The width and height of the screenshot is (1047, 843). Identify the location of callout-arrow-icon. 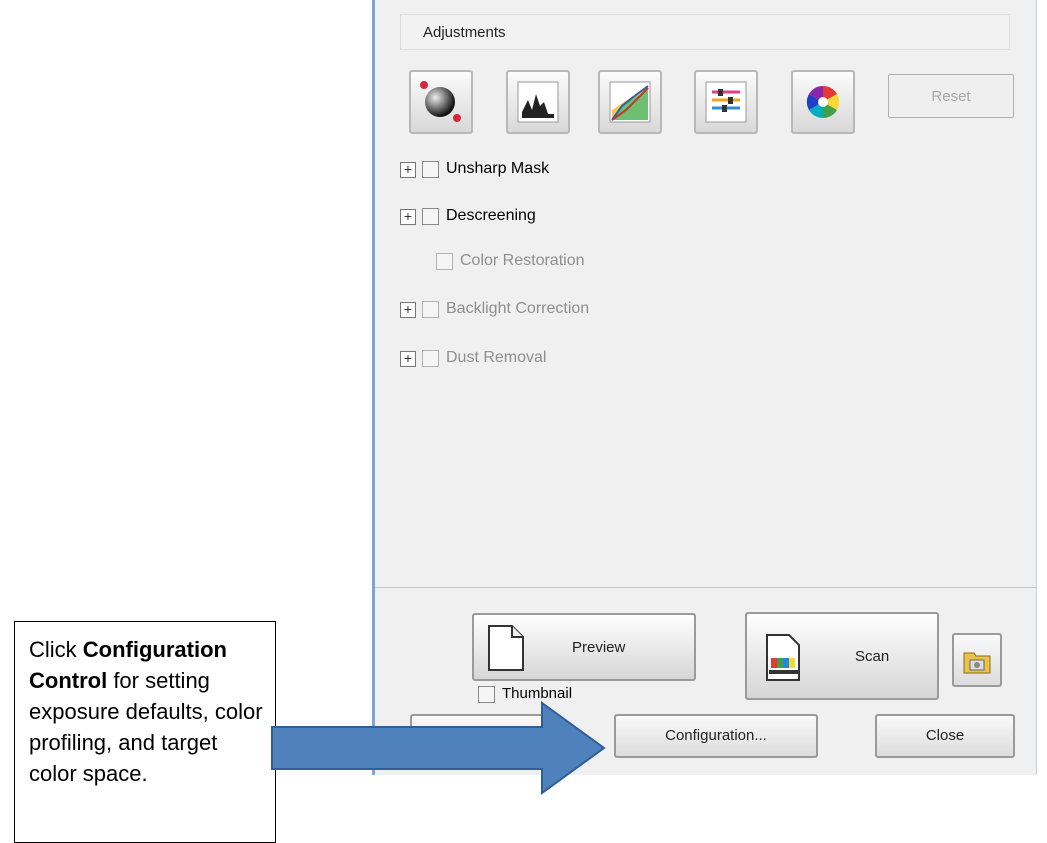
(438, 748).